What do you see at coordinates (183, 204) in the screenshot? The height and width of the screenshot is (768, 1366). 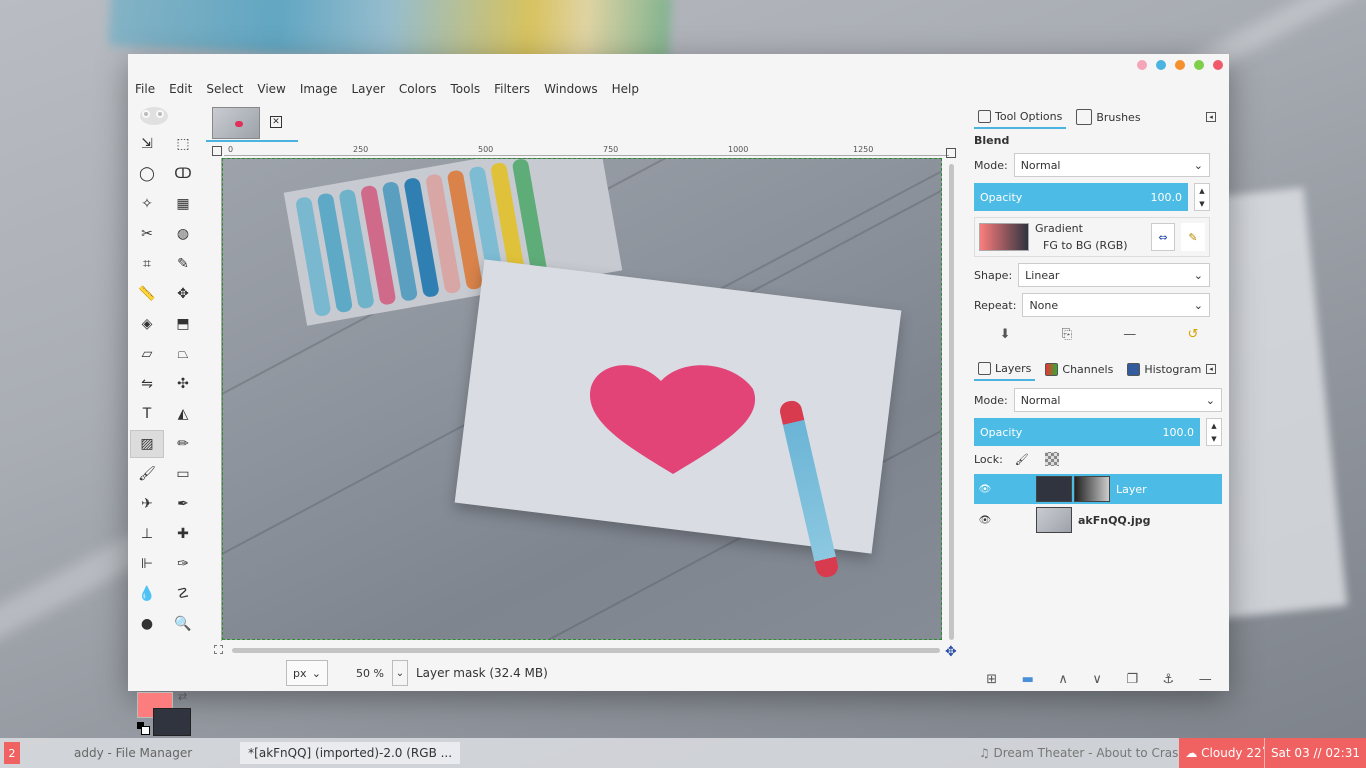 I see `color-select-icon: ▦` at bounding box center [183, 204].